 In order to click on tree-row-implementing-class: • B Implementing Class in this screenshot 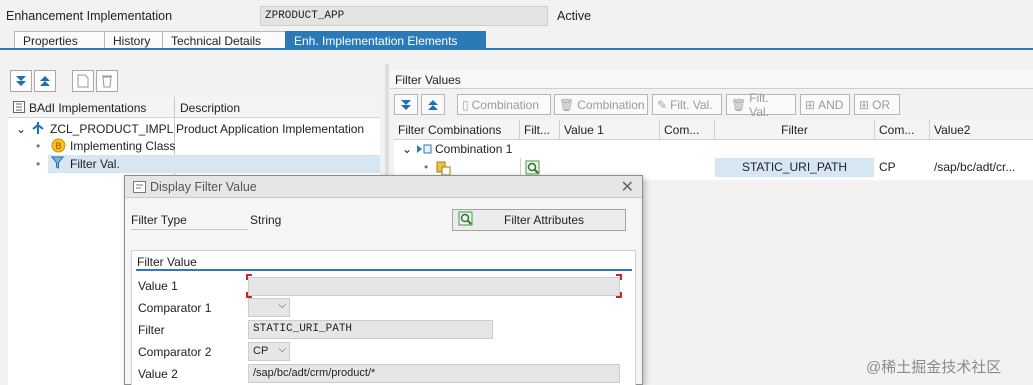, I will do `click(194, 146)`.